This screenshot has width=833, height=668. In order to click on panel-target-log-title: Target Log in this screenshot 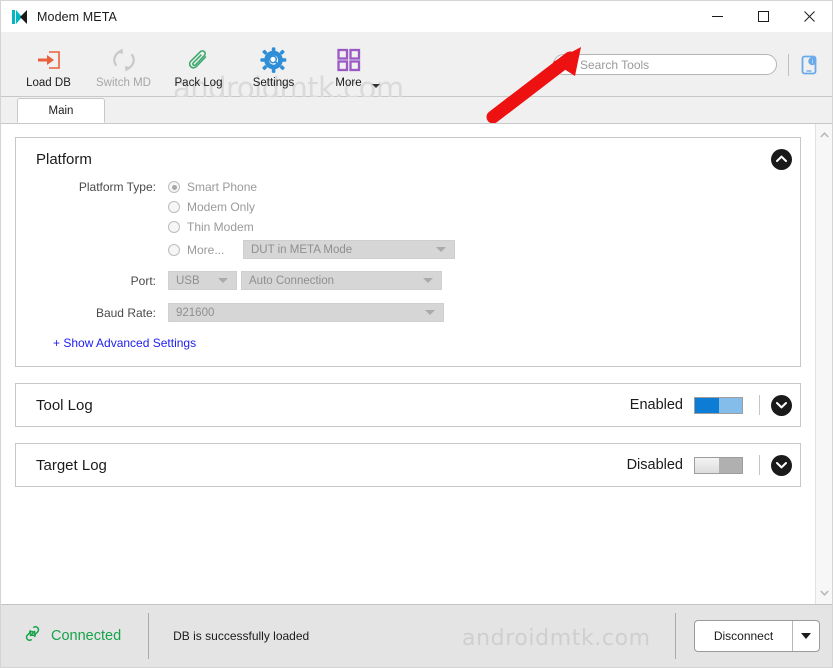, I will do `click(71, 465)`.